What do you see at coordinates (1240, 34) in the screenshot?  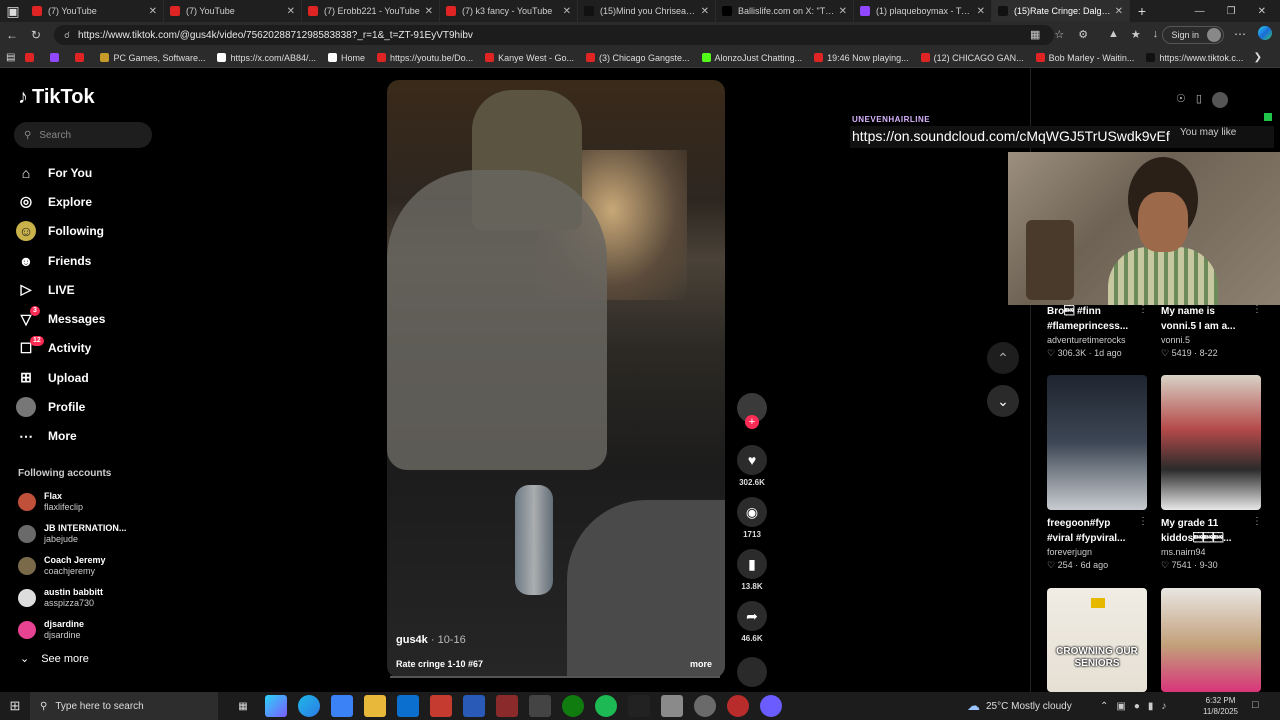 I see `settings-more-icon: ⋯` at bounding box center [1240, 34].